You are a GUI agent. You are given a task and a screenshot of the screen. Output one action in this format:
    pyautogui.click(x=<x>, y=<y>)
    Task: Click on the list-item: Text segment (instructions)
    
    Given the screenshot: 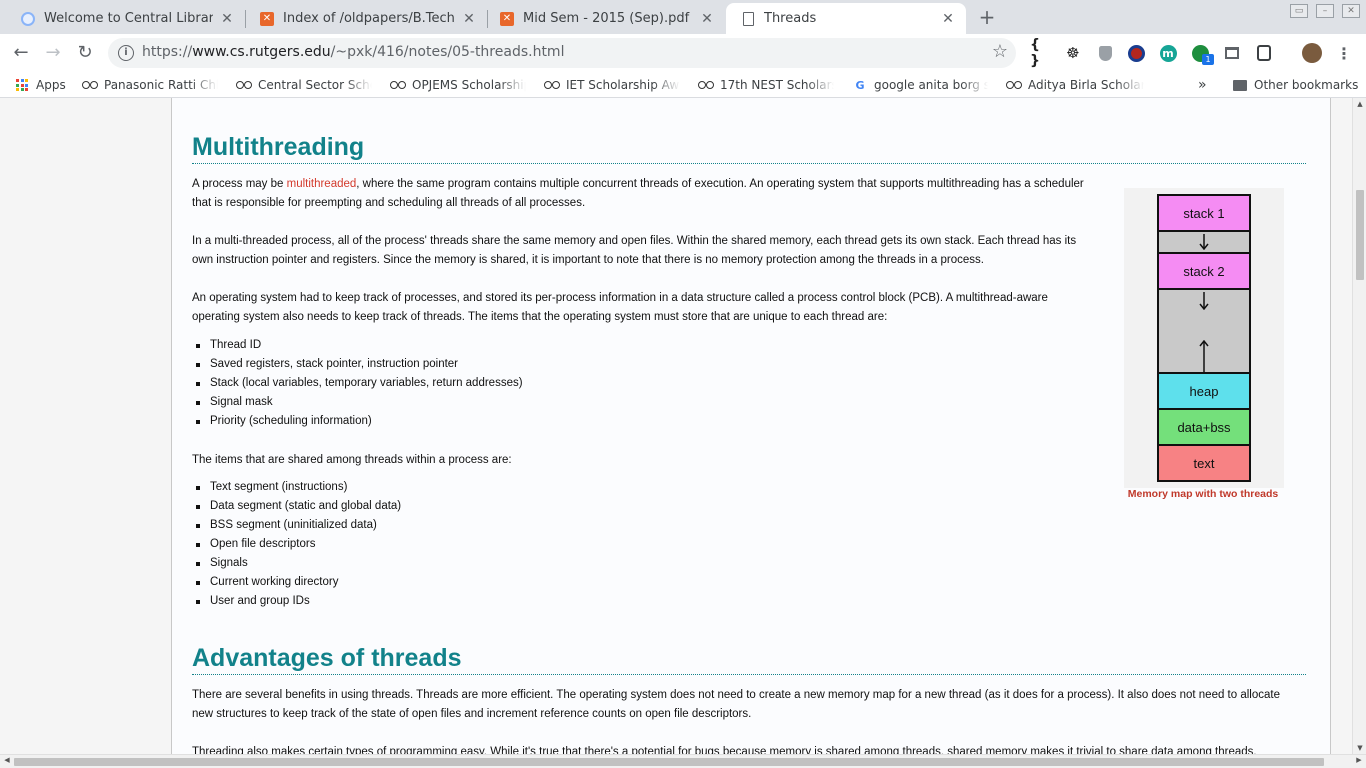 What is the action you would take?
    pyautogui.click(x=296, y=487)
    